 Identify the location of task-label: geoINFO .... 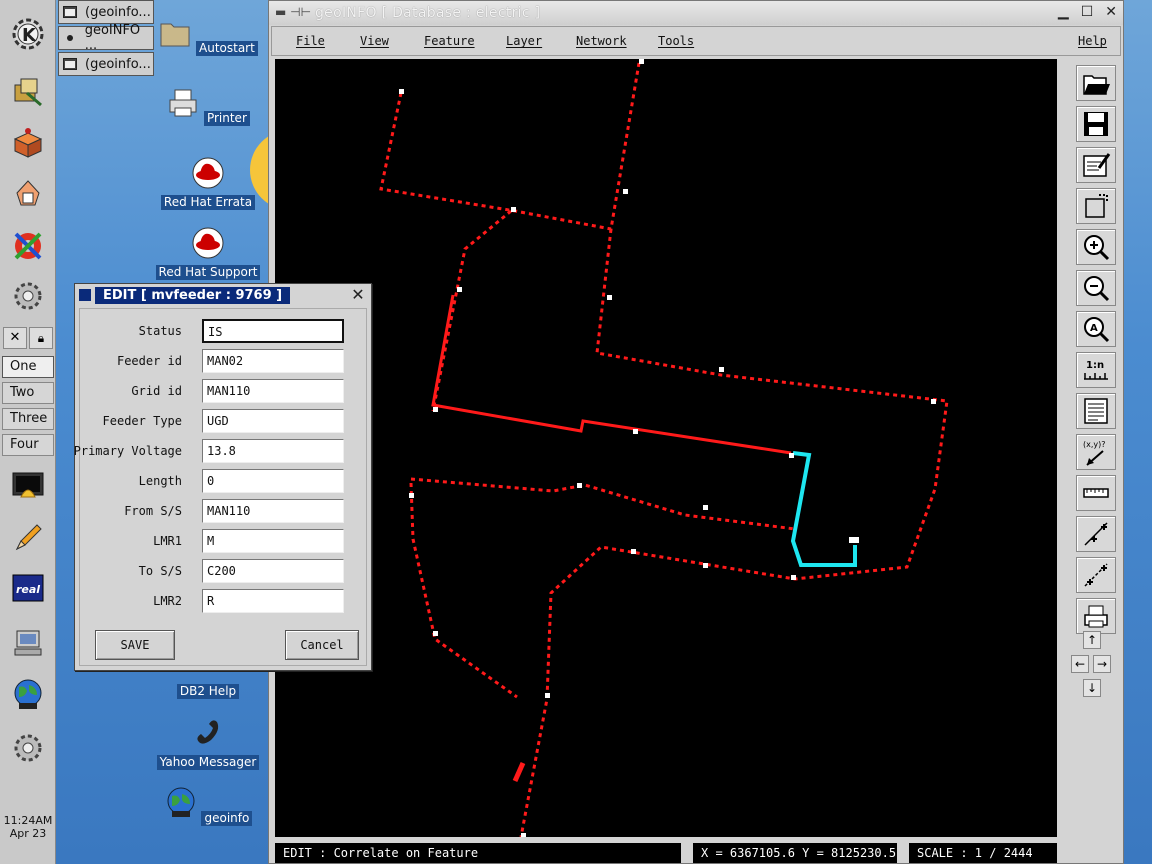
(112, 38).